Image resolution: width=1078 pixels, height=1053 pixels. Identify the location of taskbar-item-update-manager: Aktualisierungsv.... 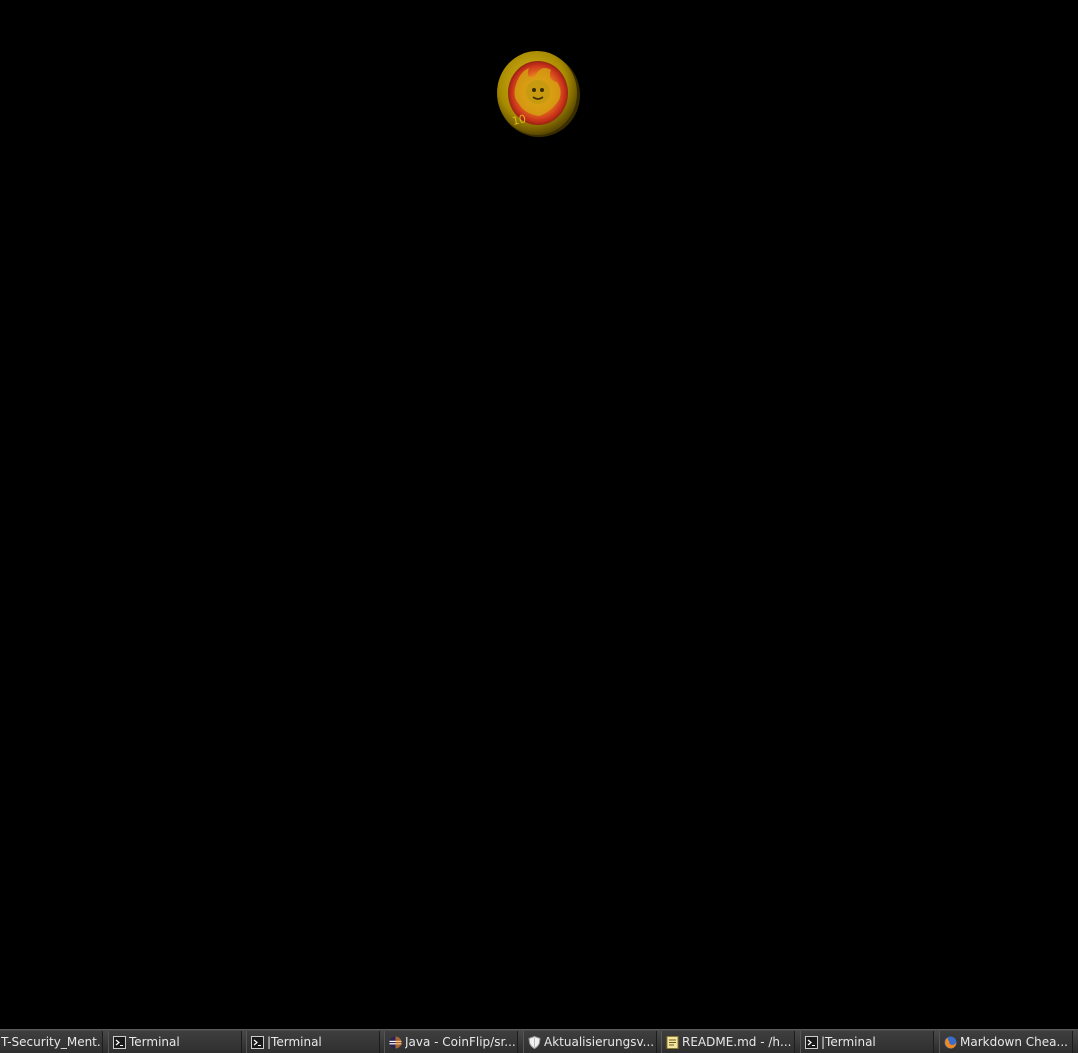
(590, 1042).